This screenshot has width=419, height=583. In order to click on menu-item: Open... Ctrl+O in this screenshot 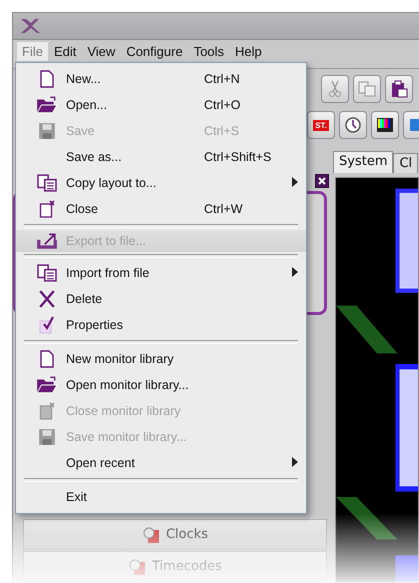, I will do `click(161, 105)`.